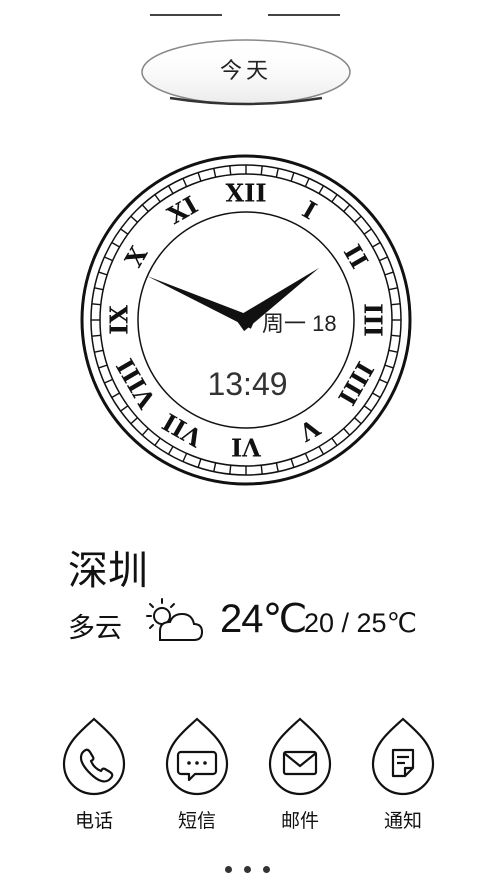 The width and height of the screenshot is (495, 880). I want to click on page-indicator, so click(247, 865).